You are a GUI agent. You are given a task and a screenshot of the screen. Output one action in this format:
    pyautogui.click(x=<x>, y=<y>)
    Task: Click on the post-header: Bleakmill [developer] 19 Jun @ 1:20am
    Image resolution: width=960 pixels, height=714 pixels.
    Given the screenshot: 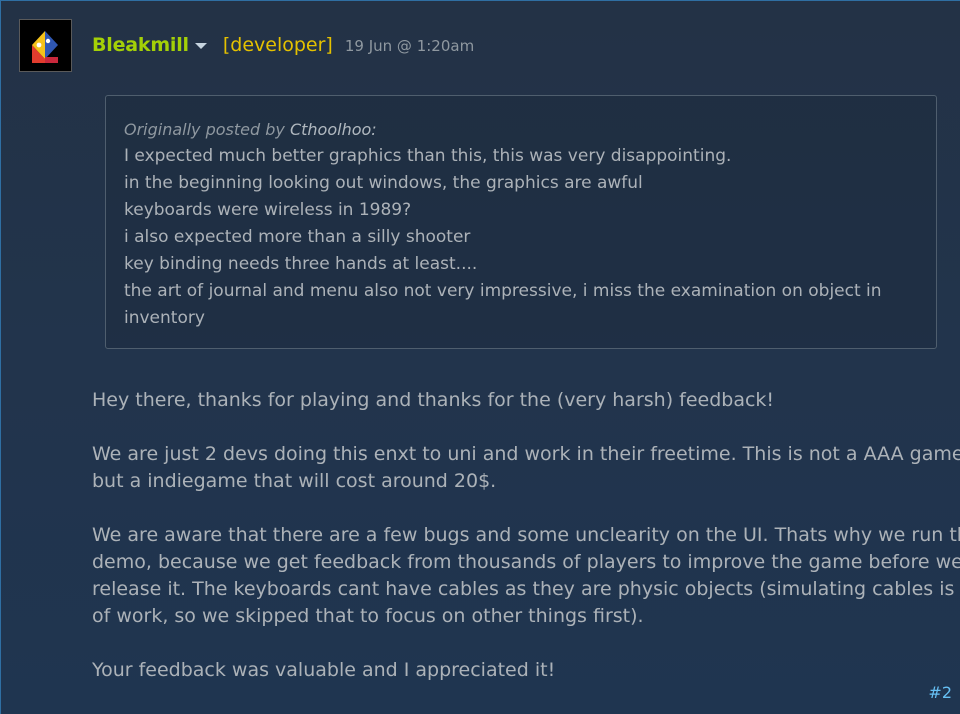 What is the action you would take?
    pyautogui.click(x=283, y=45)
    